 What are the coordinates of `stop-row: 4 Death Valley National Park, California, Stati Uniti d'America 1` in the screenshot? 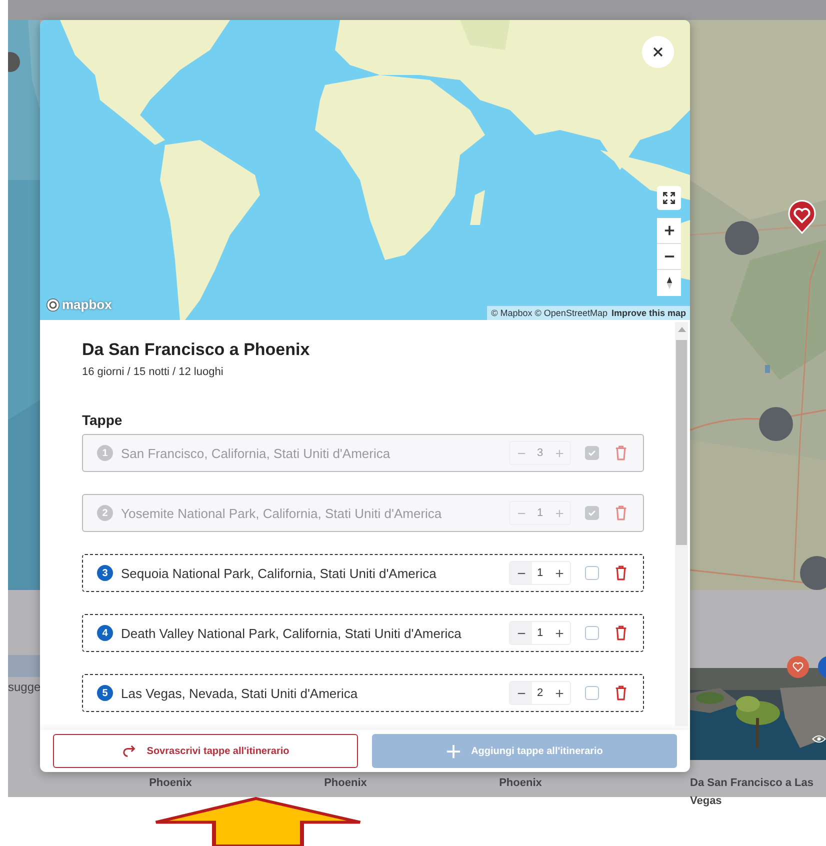 It's located at (363, 633).